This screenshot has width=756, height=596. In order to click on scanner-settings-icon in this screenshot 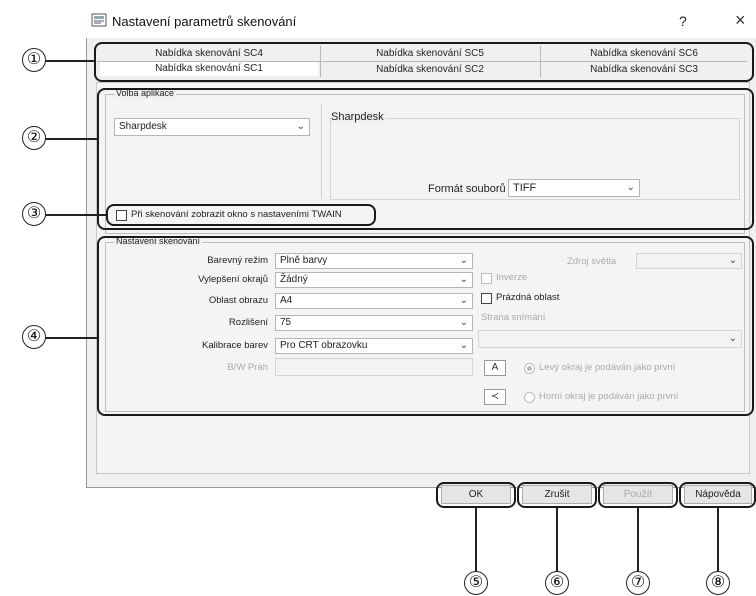, I will do `click(99, 20)`.